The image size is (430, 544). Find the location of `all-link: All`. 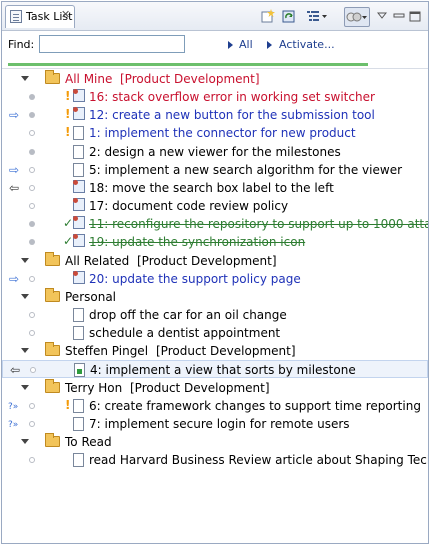

all-link: All is located at coordinates (246, 44).